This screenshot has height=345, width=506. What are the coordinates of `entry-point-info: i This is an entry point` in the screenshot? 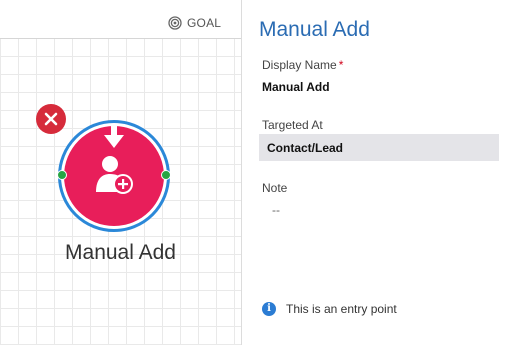 It's located at (329, 309).